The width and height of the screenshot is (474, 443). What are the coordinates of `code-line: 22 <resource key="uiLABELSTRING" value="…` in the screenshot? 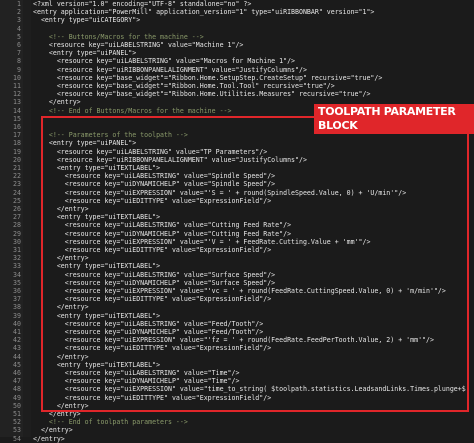 It's located at (237, 176).